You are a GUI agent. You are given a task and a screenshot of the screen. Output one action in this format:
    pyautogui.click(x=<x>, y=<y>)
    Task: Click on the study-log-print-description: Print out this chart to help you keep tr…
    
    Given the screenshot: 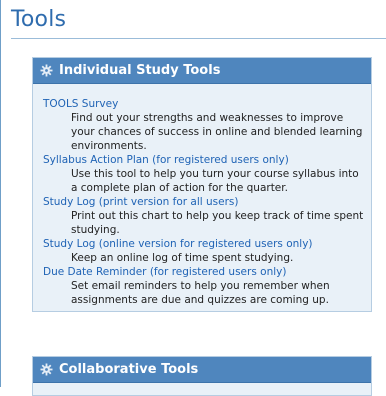 What is the action you would take?
    pyautogui.click(x=217, y=223)
    